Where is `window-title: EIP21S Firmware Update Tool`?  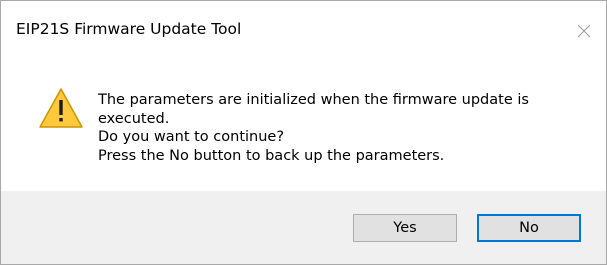
window-title: EIP21S Firmware Update Tool is located at coordinates (129, 29).